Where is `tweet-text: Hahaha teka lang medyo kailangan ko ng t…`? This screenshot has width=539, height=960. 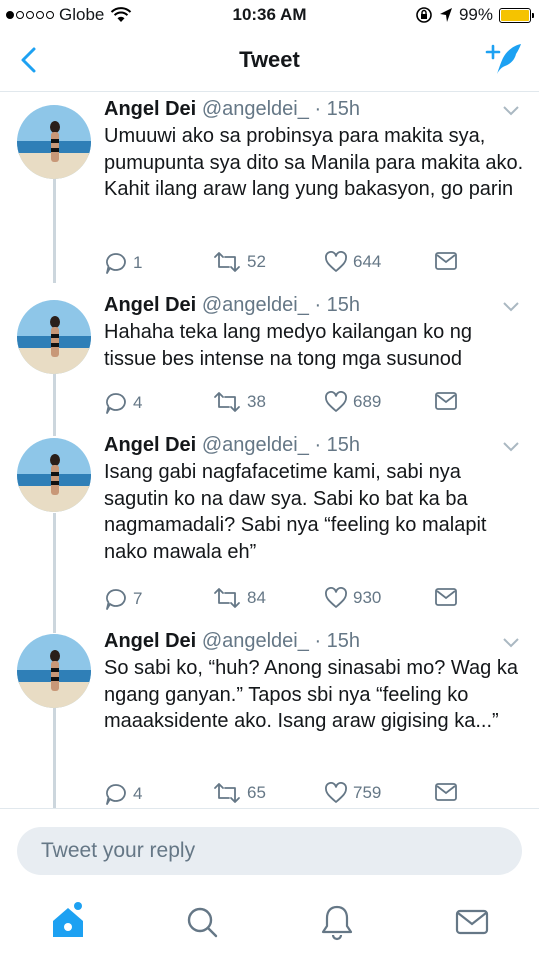
tweet-text: Hahaha teka lang medyo kailangan ko ng t… is located at coordinates (288, 345).